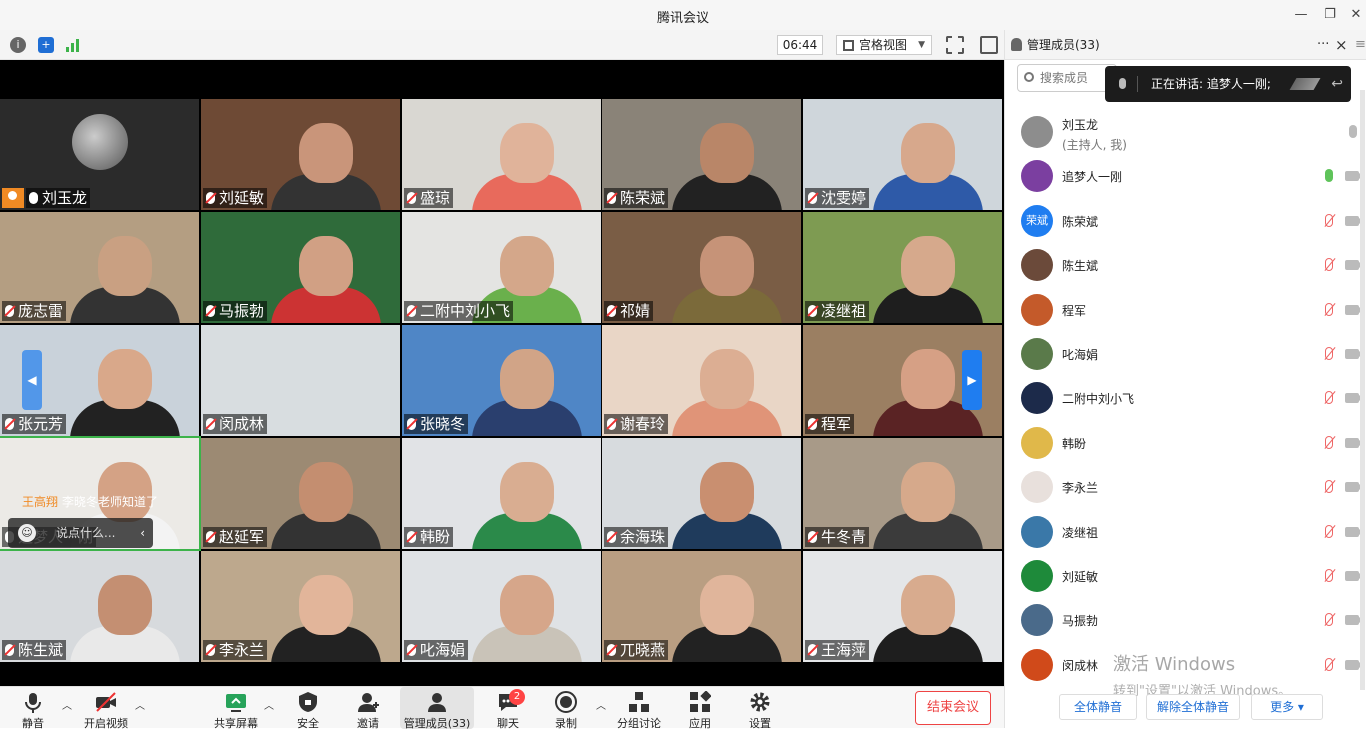 The width and height of the screenshot is (1366, 731). Describe the element at coordinates (300, 606) in the screenshot. I see `video-tile: 李永兰` at that location.